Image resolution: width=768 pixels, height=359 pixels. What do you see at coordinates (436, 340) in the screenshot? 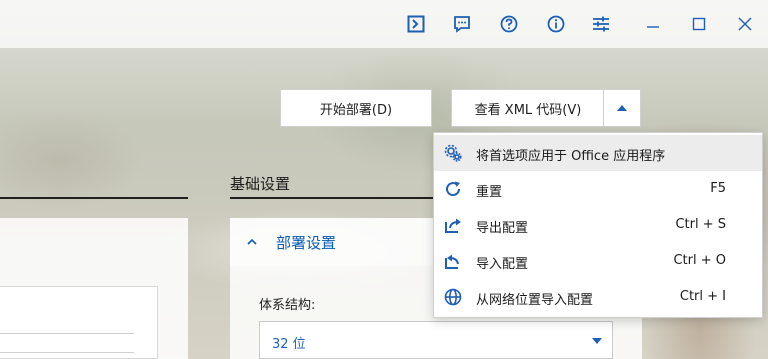
I see `architecture-select: 32 位` at bounding box center [436, 340].